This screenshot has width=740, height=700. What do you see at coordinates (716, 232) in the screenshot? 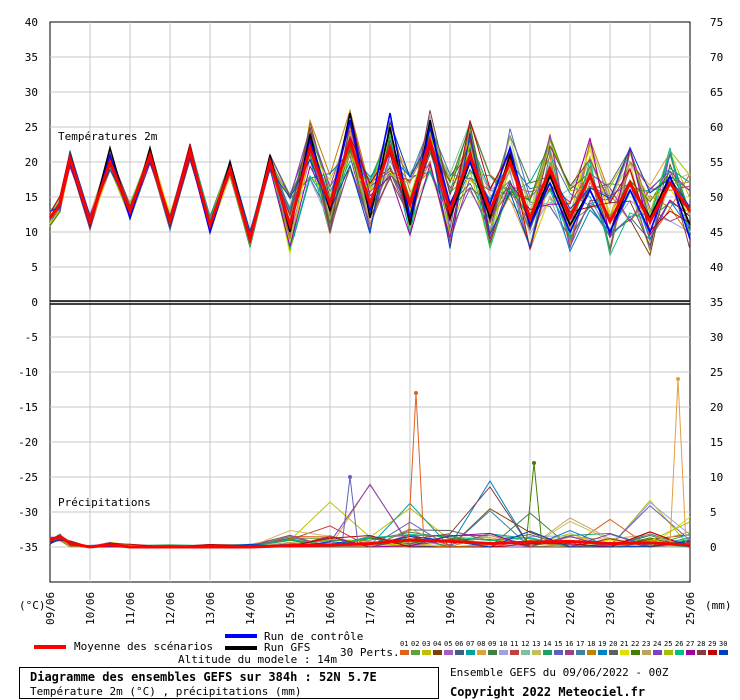
I see `y-right-tick: 45` at bounding box center [716, 232].